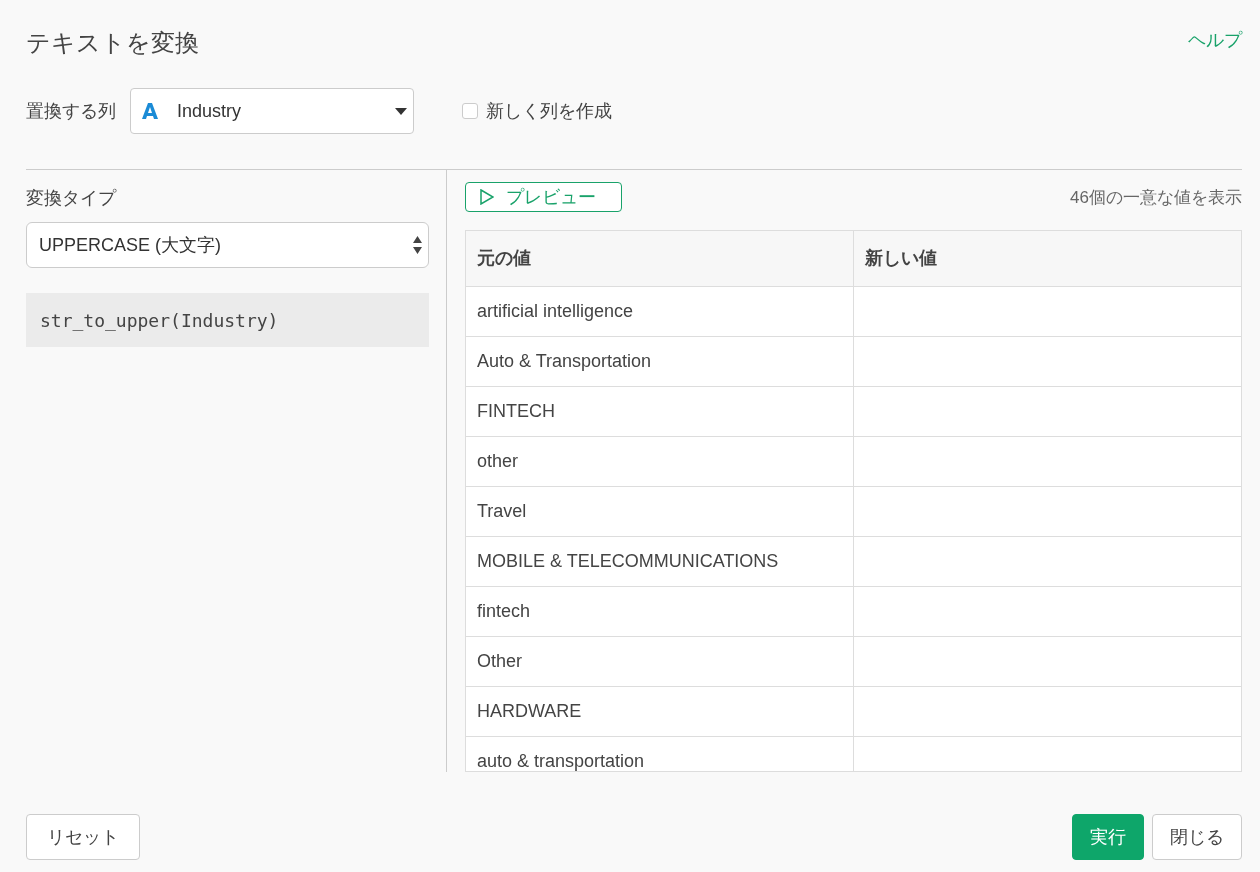  Describe the element at coordinates (660, 311) in the screenshot. I see `table-cell: artificial intelligence` at that location.